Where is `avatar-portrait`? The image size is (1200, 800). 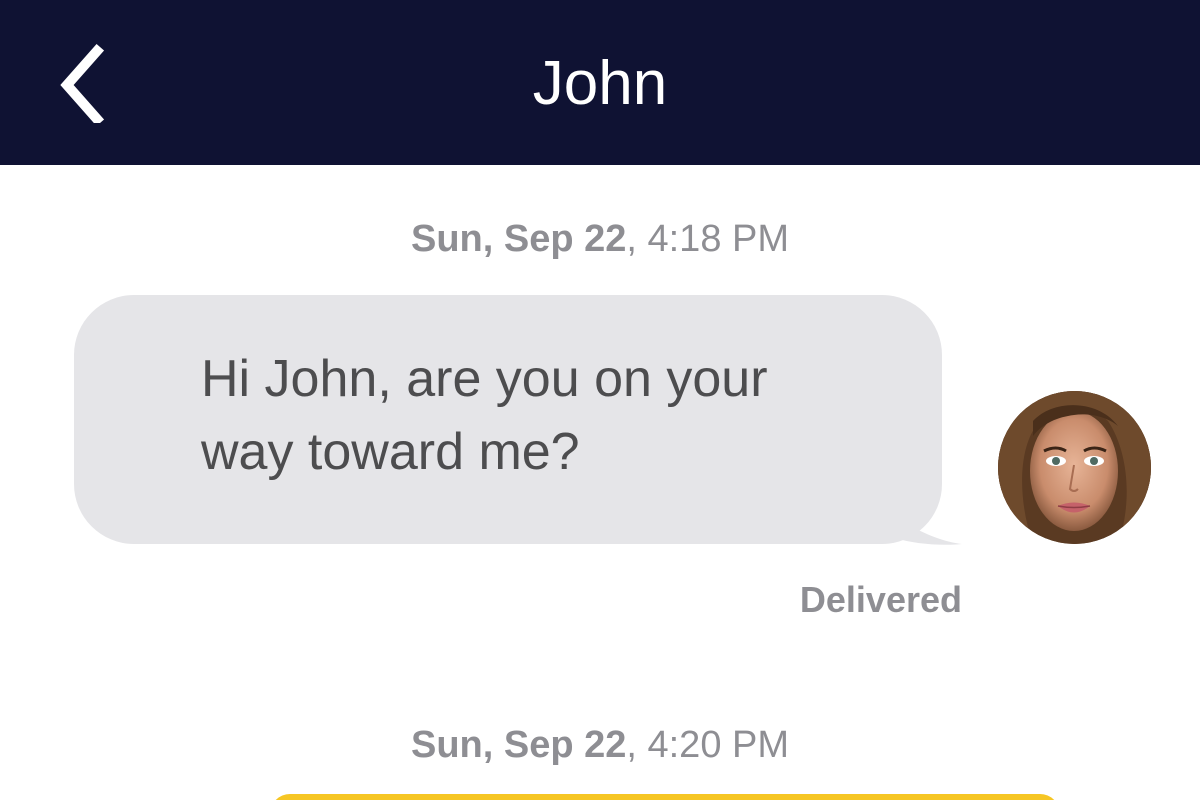
avatar-portrait is located at coordinates (1074, 467).